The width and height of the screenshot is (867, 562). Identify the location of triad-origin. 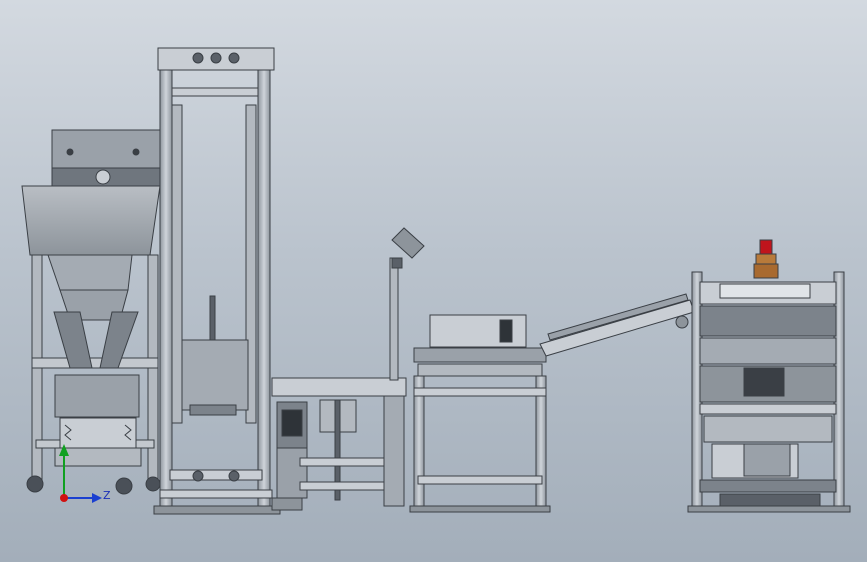
(64, 498).